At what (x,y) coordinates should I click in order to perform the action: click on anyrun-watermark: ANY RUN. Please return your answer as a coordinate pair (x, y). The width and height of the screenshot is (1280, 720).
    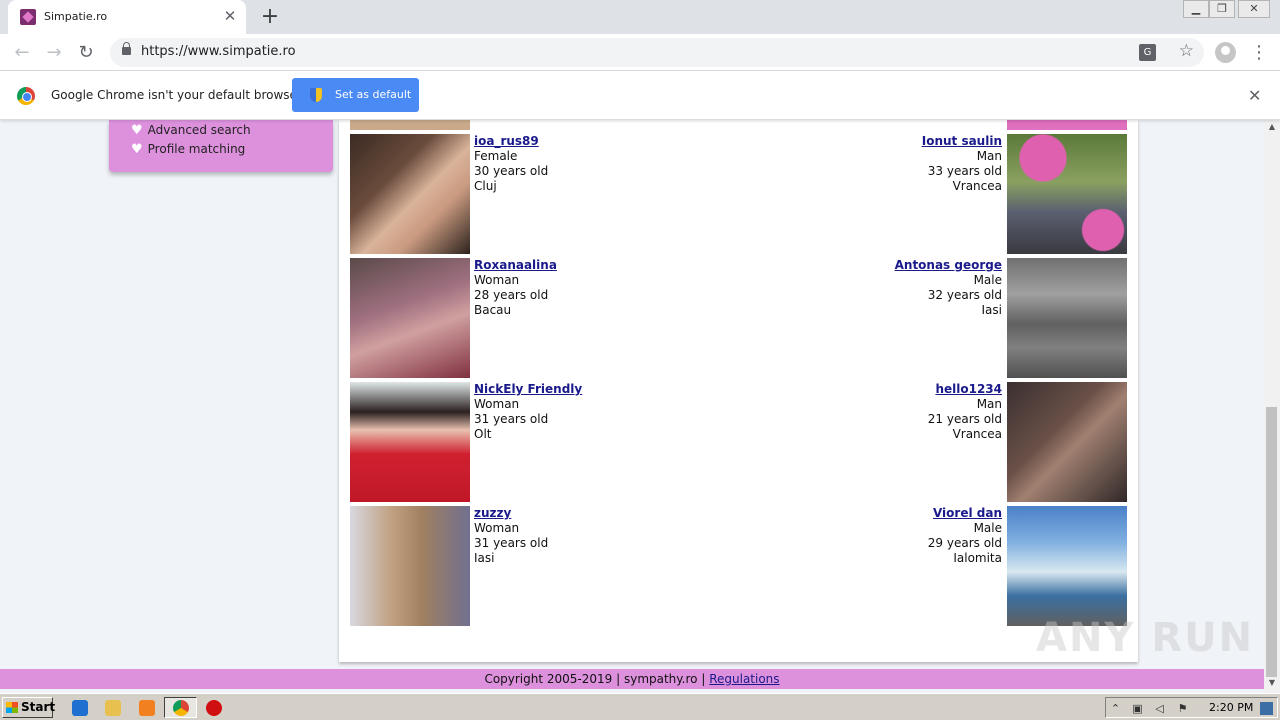
    Looking at the image, I should click on (1145, 638).